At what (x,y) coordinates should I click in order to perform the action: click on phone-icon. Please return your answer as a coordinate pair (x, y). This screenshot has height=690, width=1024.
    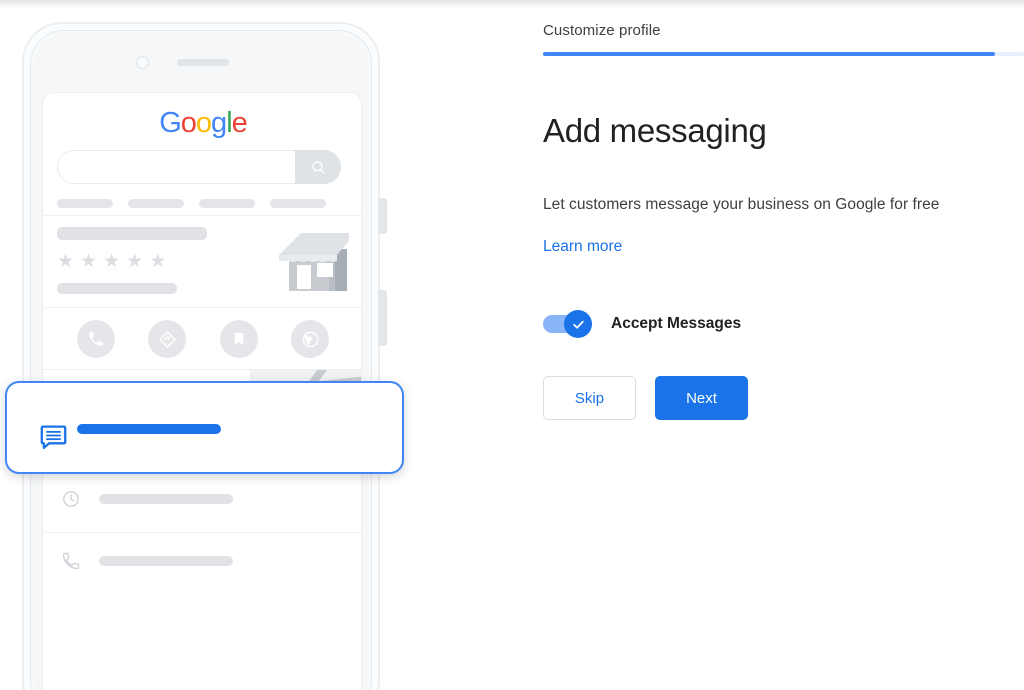
    Looking at the image, I should click on (96, 339).